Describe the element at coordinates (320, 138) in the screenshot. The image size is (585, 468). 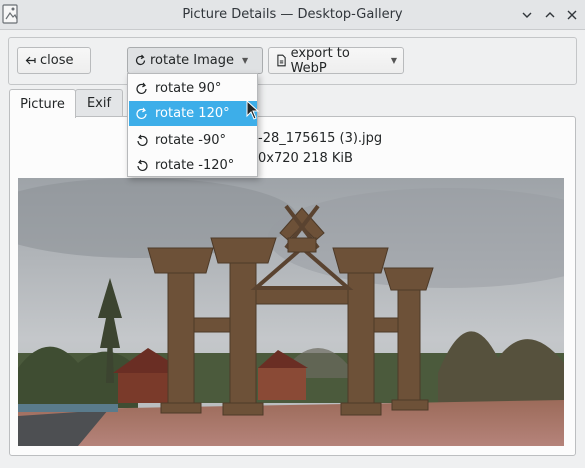
I see `picture-filename: -28_175615 (3).jpg` at that location.